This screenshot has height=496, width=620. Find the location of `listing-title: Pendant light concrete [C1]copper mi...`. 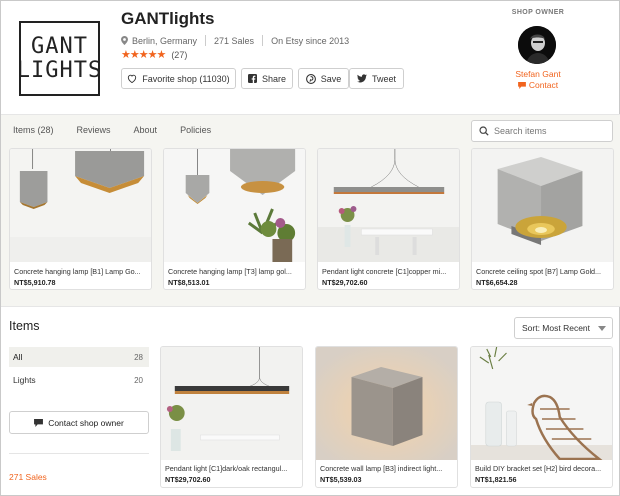

listing-title: Pendant light concrete [C1]copper mi... is located at coordinates (384, 271).